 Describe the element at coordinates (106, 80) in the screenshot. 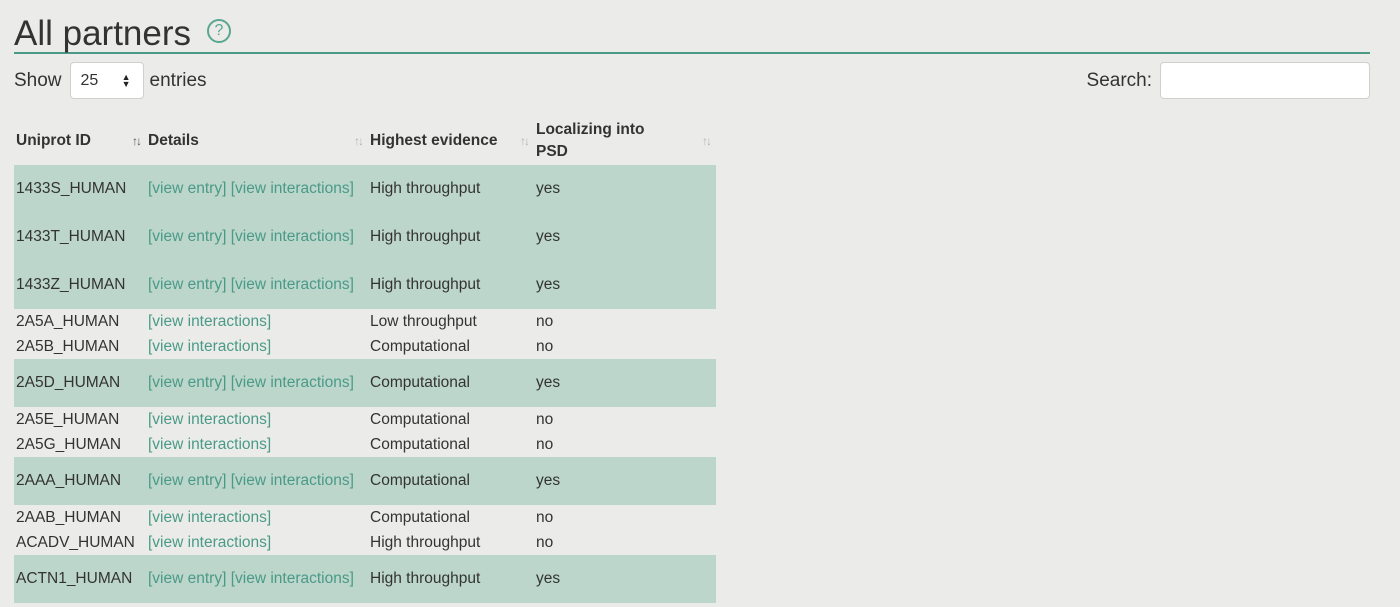

I see `page-length-select: 25 ▲ ▼` at that location.